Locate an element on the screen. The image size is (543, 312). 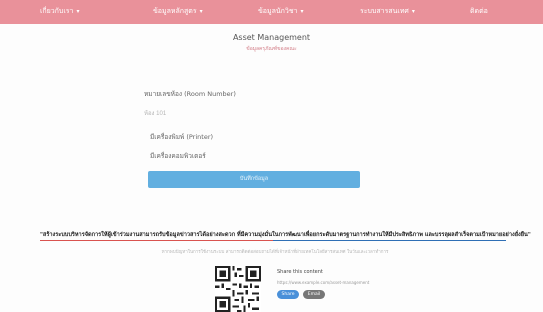
page-subtitle: ข้อมูลครุภัณฑ์ของคณะ is located at coordinates (271, 49).